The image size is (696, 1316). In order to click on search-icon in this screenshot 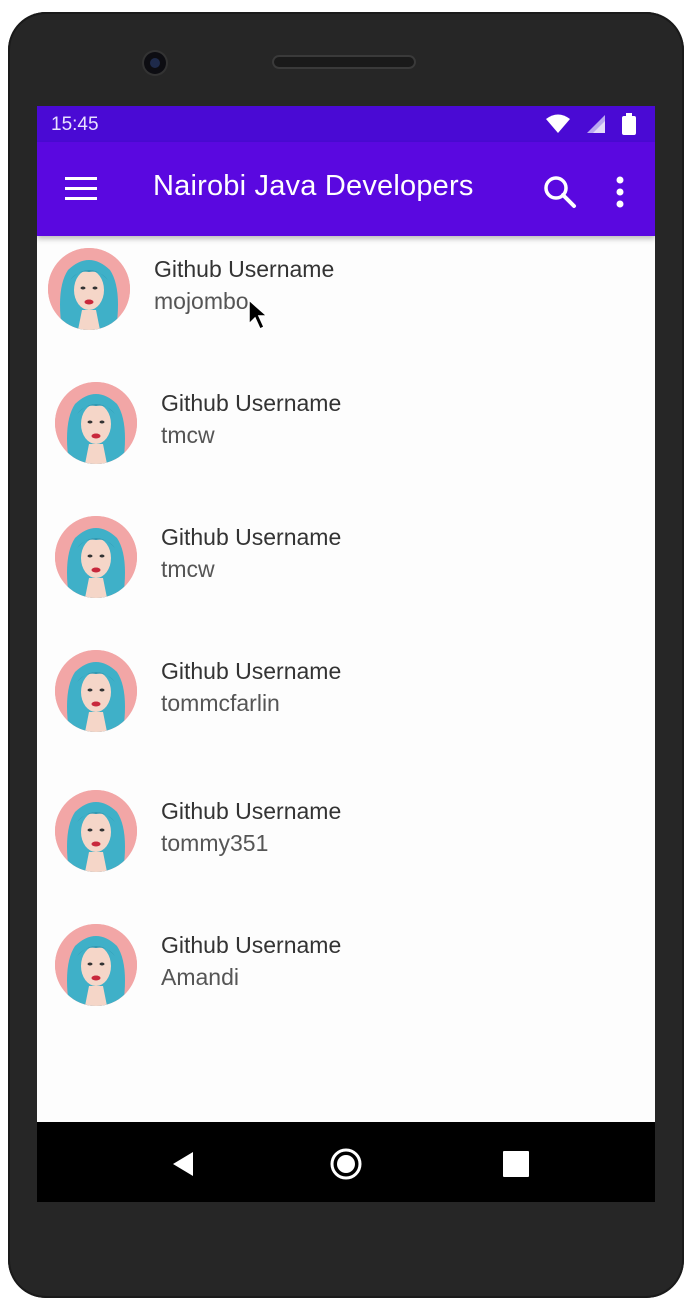, I will do `click(560, 192)`.